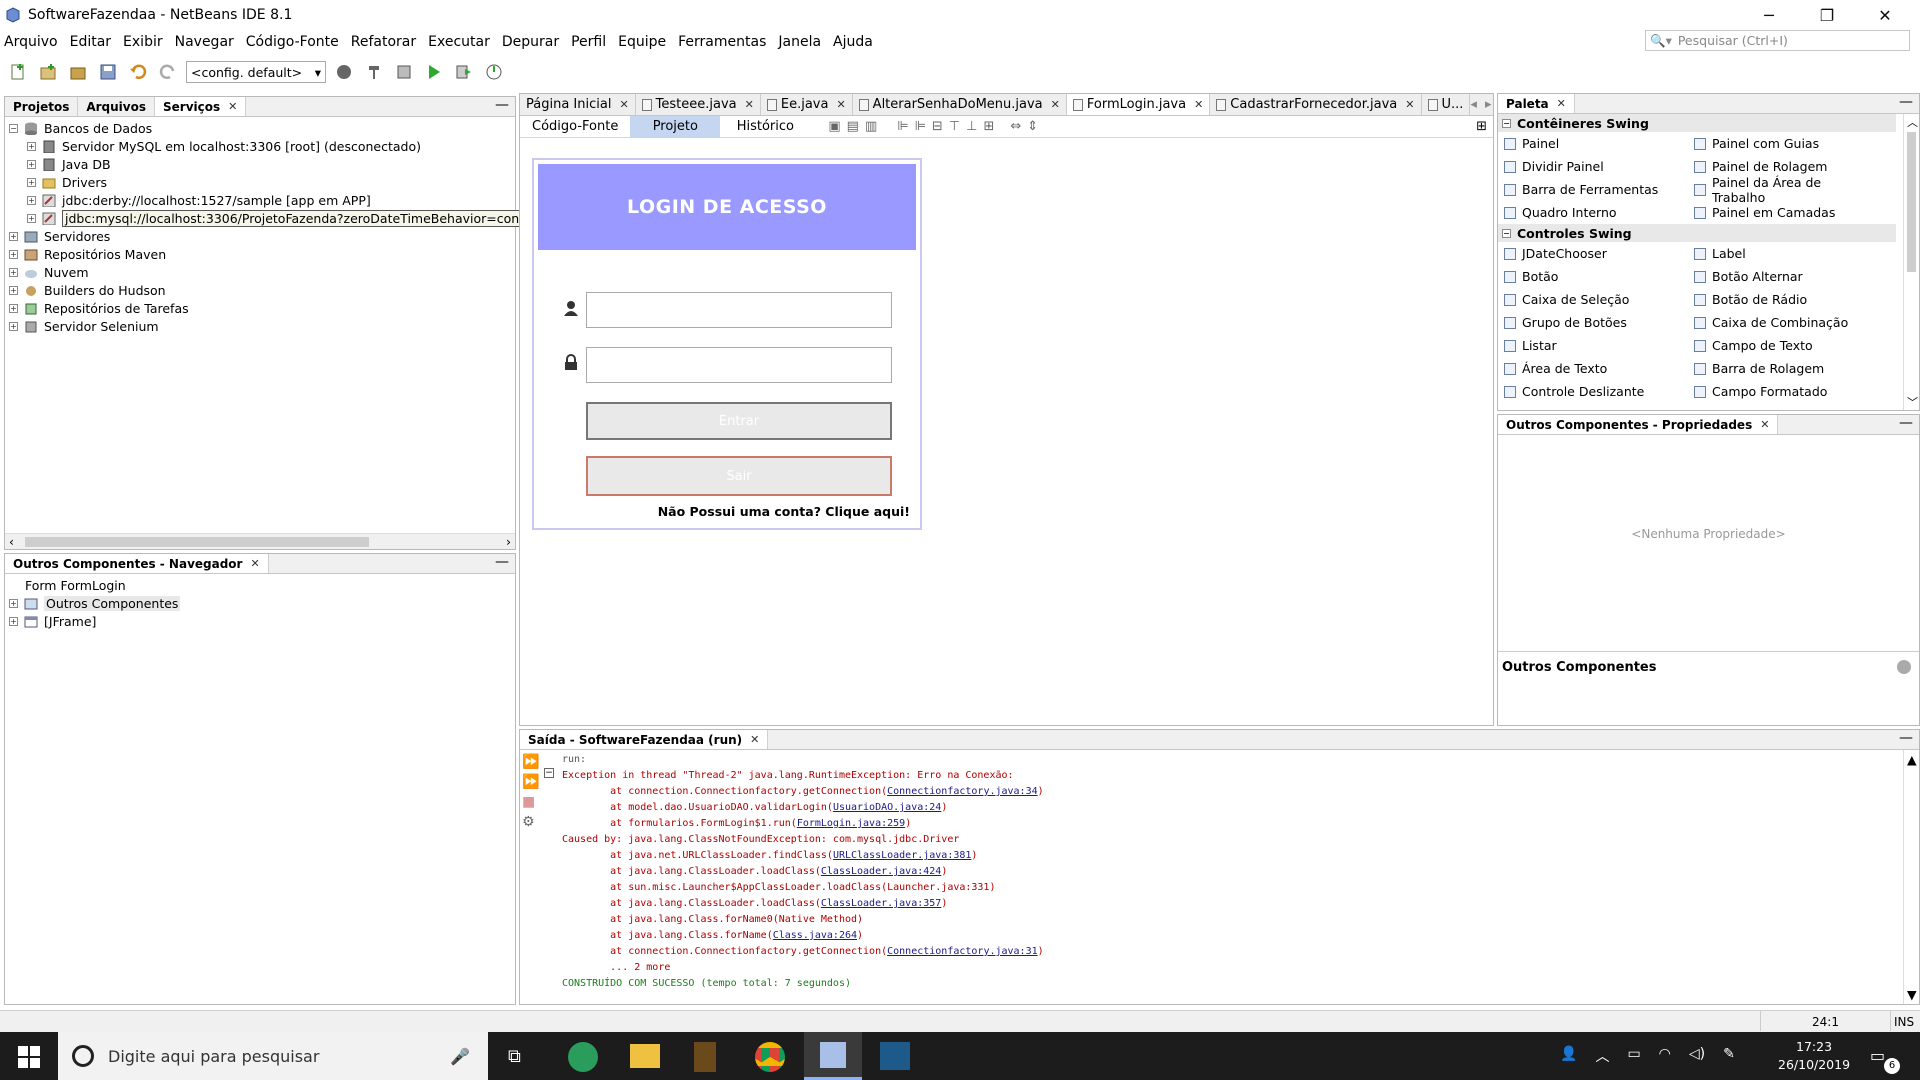 Image resolution: width=1920 pixels, height=1080 pixels. What do you see at coordinates (292, 42) in the screenshot?
I see `menu-item-4: Código-Fonte` at bounding box center [292, 42].